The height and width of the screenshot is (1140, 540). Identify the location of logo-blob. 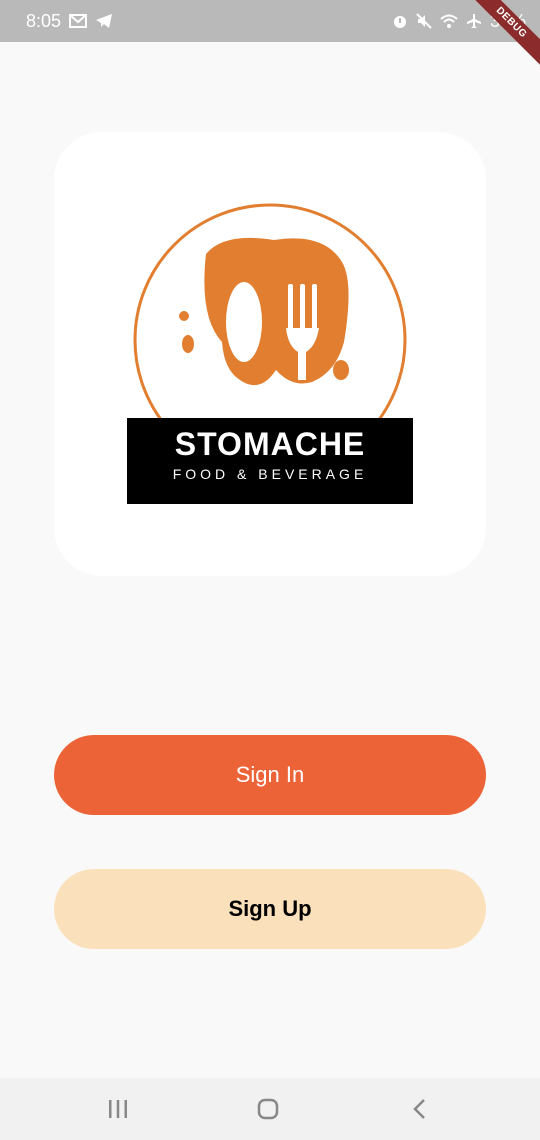
(276, 311).